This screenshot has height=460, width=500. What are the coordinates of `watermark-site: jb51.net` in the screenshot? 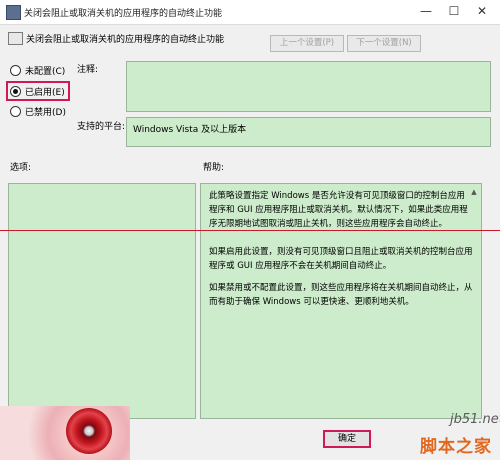 It's located at (475, 419).